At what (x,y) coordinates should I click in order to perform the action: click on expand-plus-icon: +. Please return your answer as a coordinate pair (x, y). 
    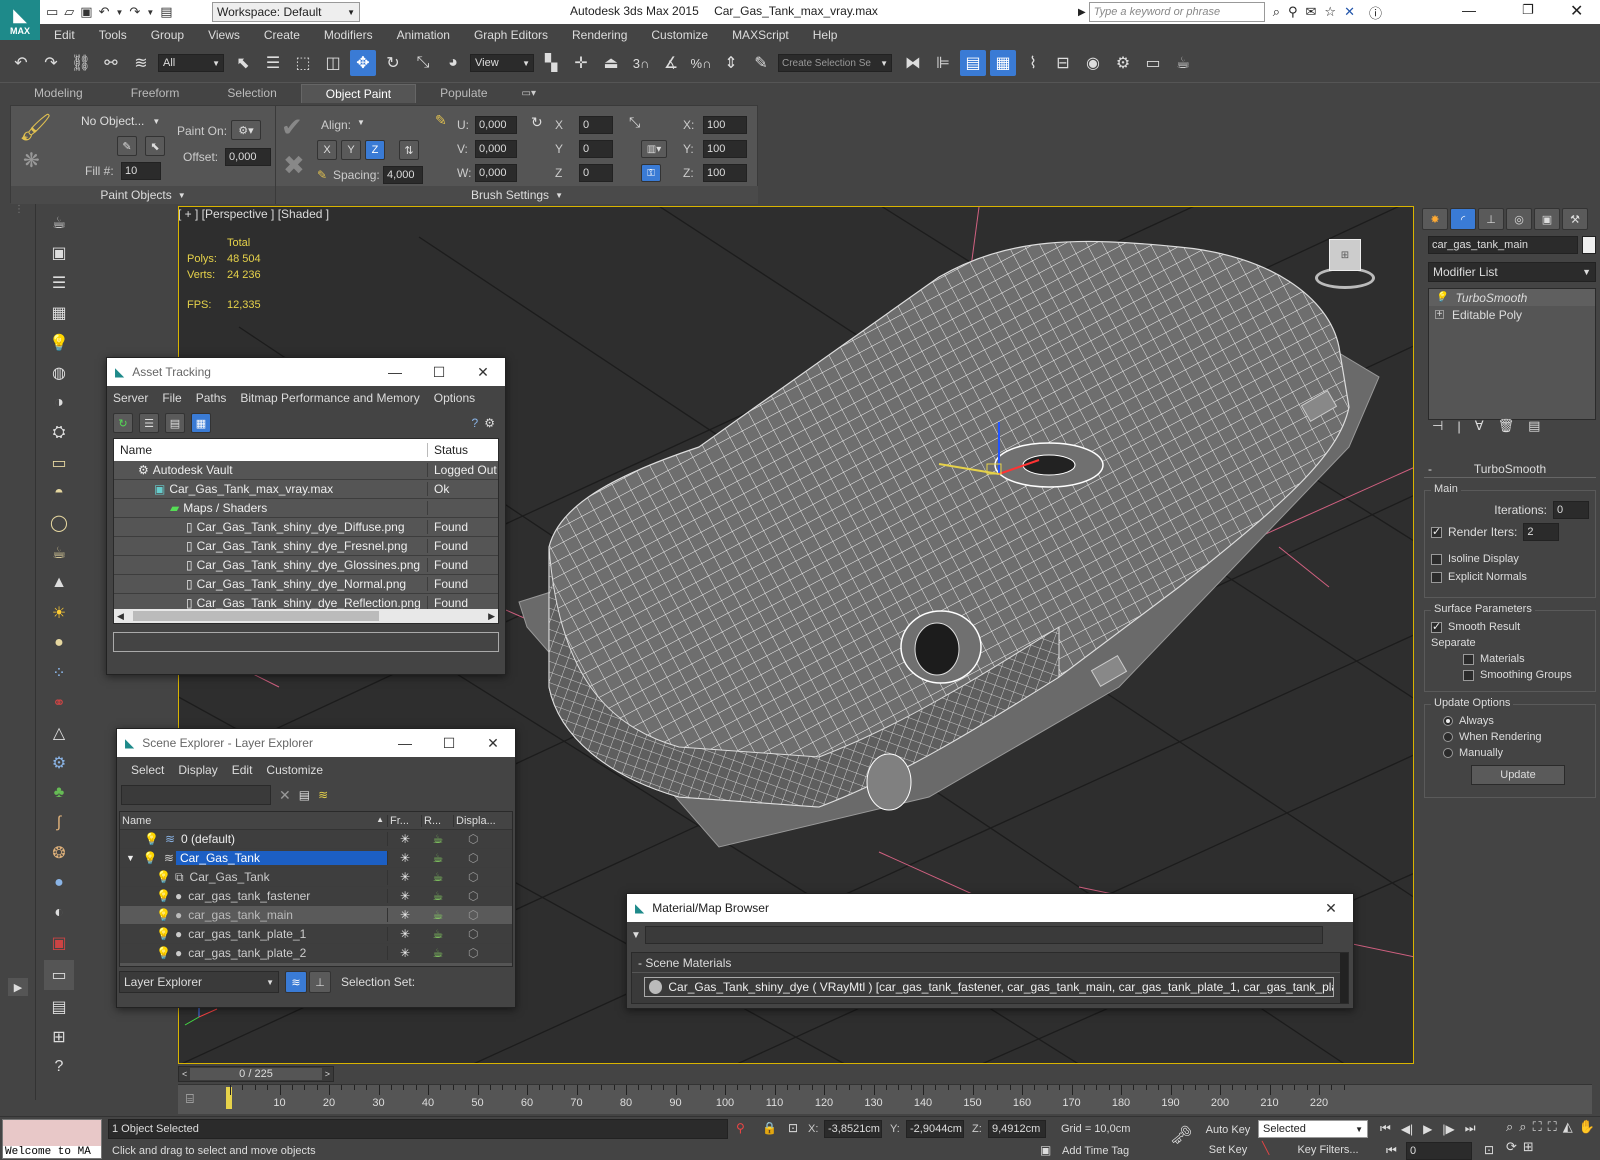
    Looking at the image, I should click on (1439, 314).